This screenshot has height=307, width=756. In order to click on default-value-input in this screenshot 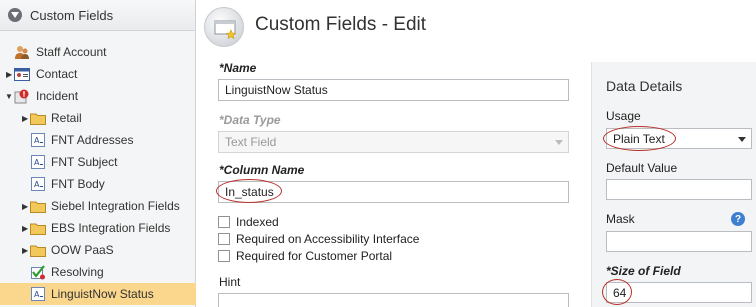, I will do `click(679, 189)`.